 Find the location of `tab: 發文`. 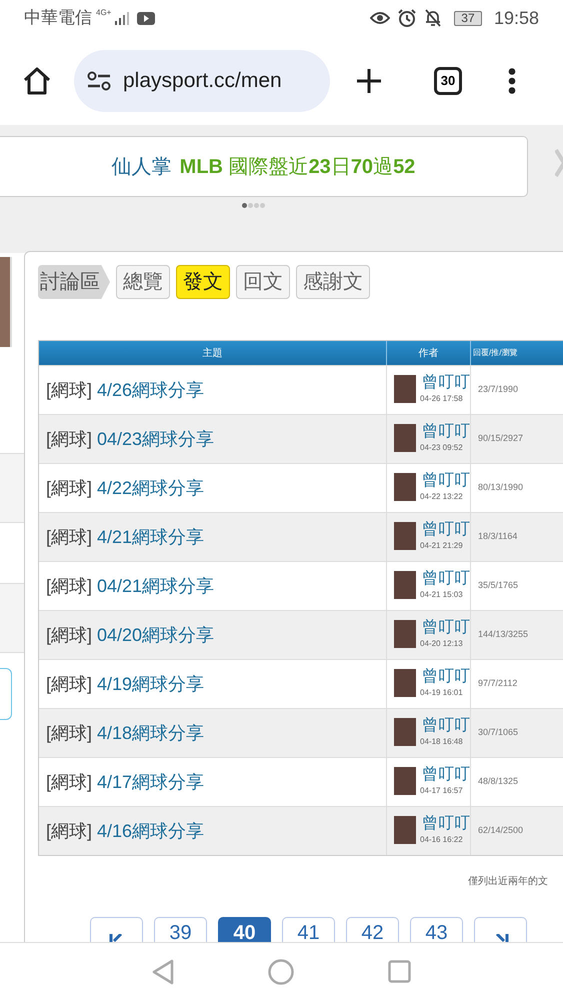

tab: 發文 is located at coordinates (203, 282).